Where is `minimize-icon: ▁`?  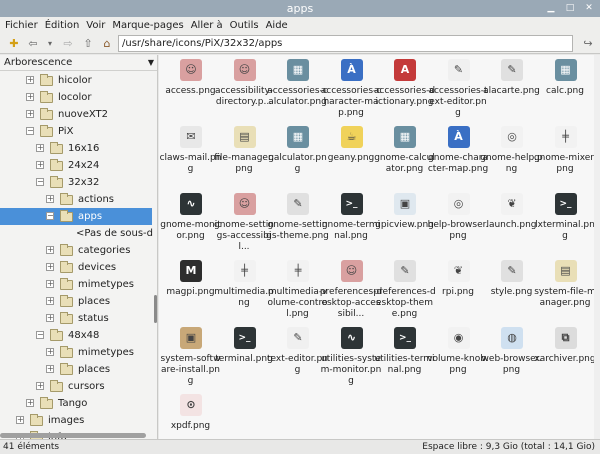
minimize-icon: ▁ is located at coordinates (551, 8).